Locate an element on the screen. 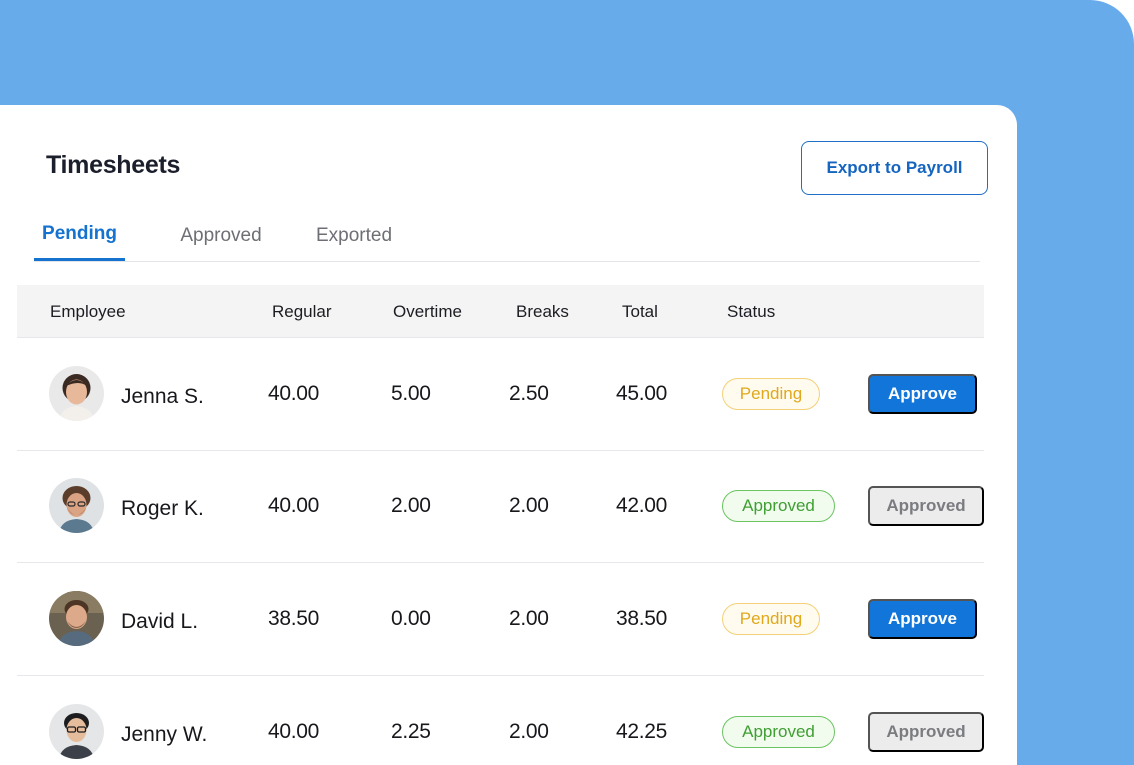 The image size is (1134, 765). total-hours: 45.00 is located at coordinates (642, 393).